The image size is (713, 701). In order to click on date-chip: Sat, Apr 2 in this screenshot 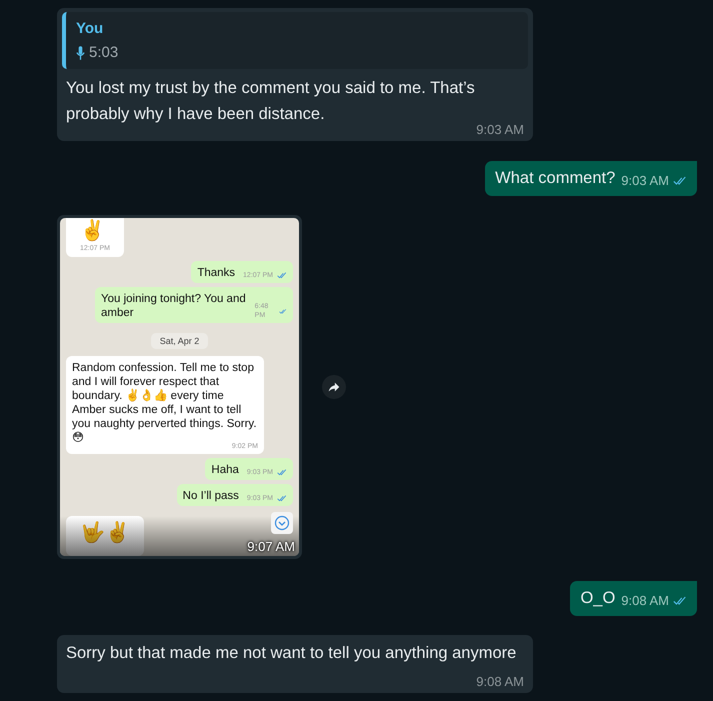, I will do `click(179, 341)`.